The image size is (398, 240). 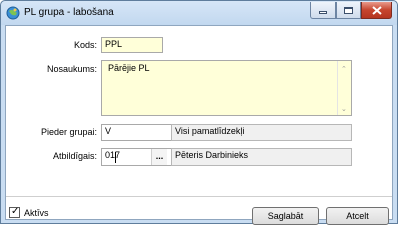 What do you see at coordinates (108, 131) in the screenshot?
I see `pieder-grupai-code: V` at bounding box center [108, 131].